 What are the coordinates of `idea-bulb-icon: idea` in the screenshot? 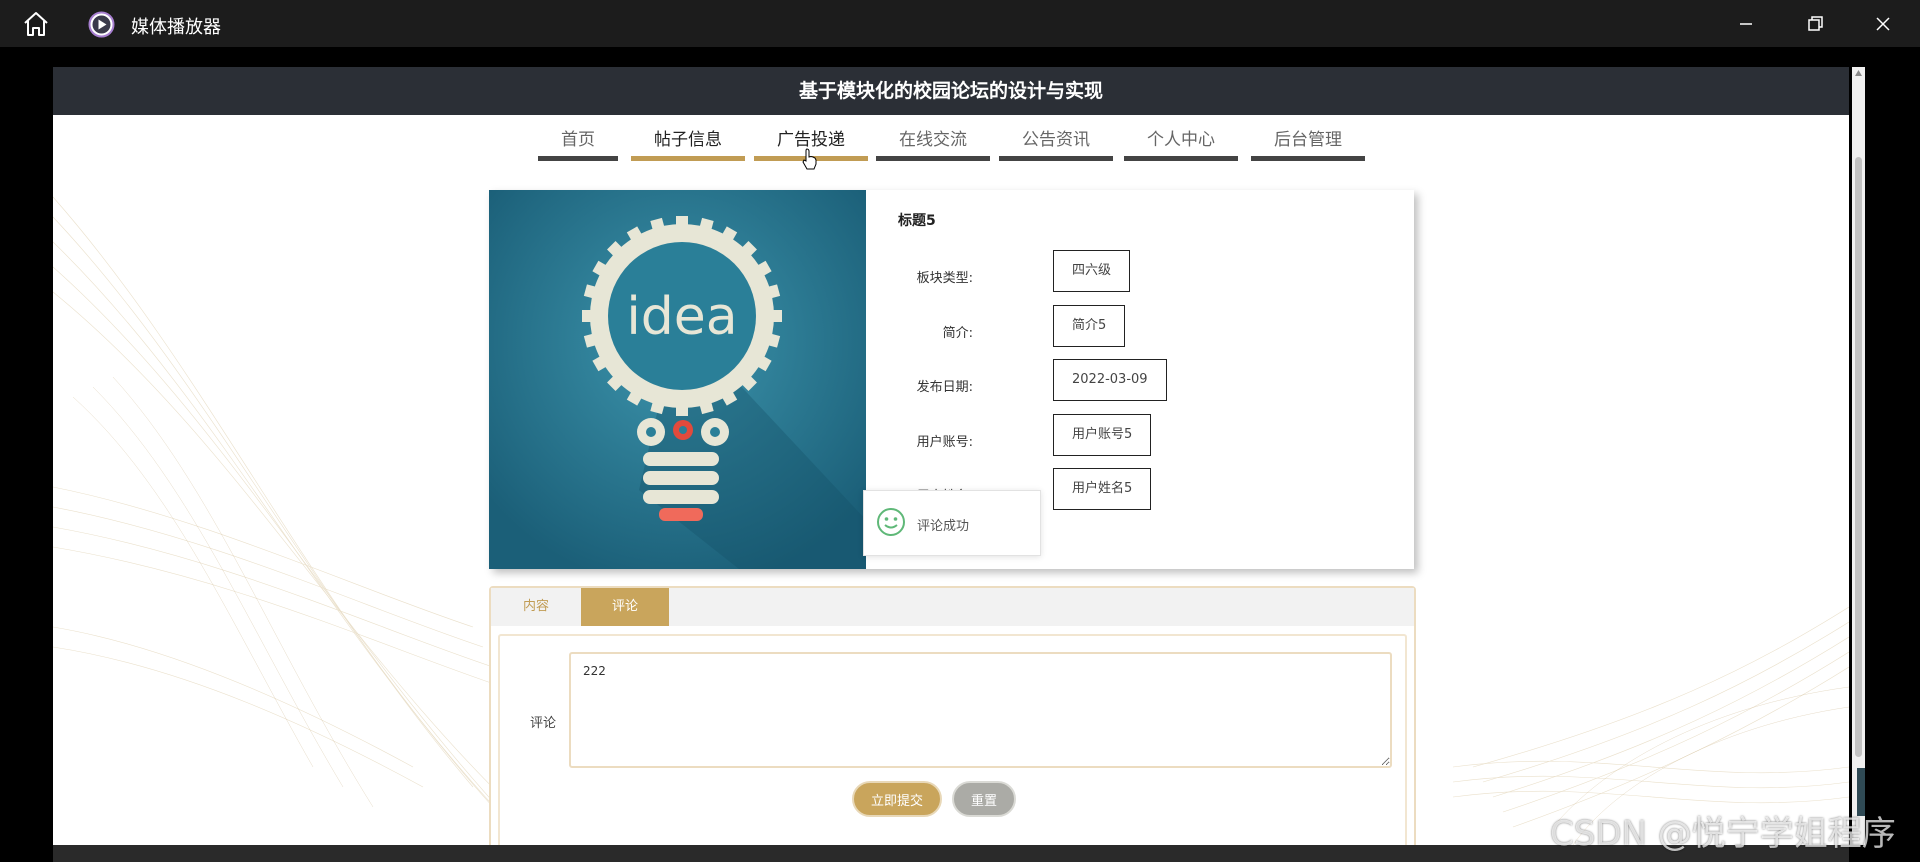 It's located at (677, 379).